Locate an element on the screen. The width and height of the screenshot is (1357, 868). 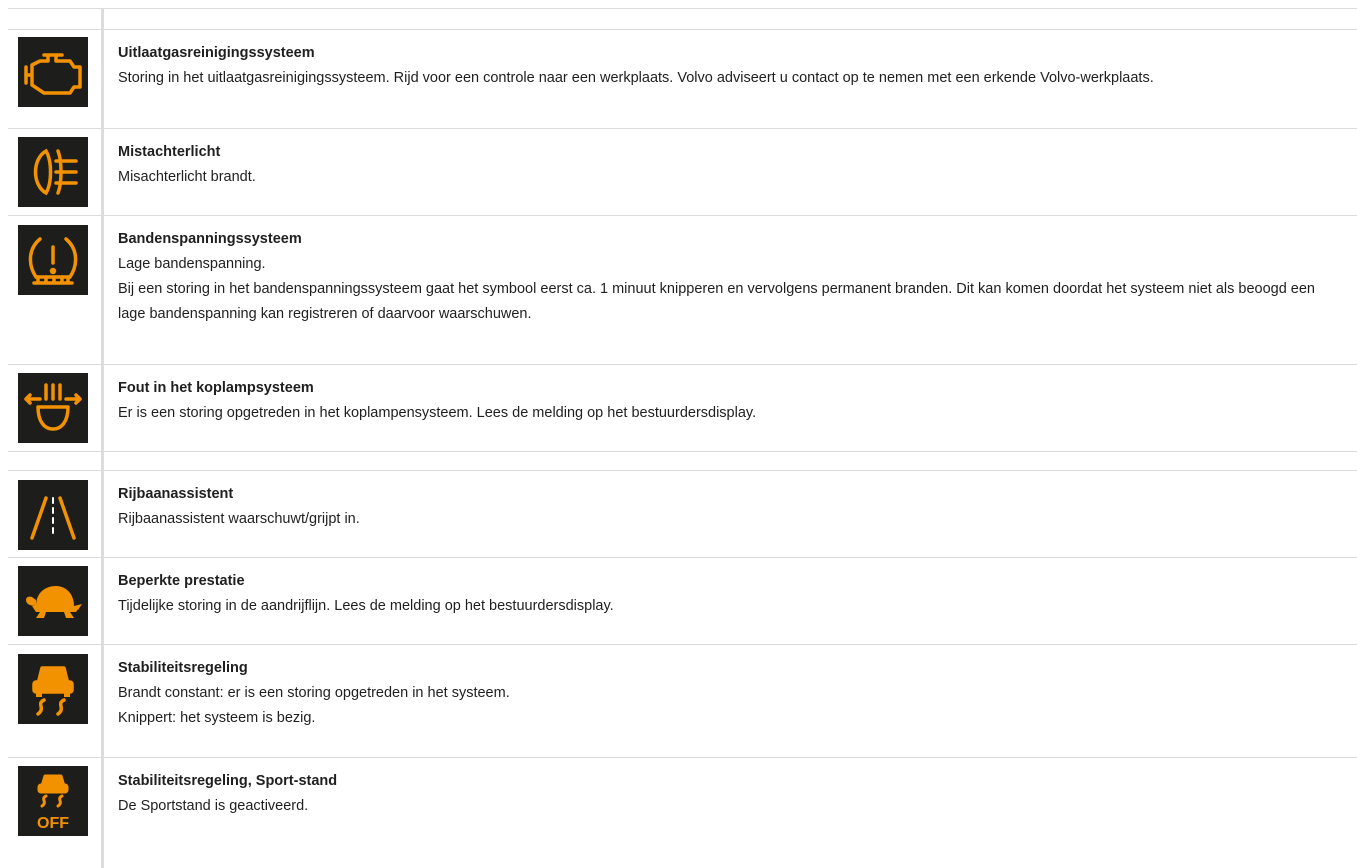
row-title: Mistachterlicht is located at coordinates (169, 152).